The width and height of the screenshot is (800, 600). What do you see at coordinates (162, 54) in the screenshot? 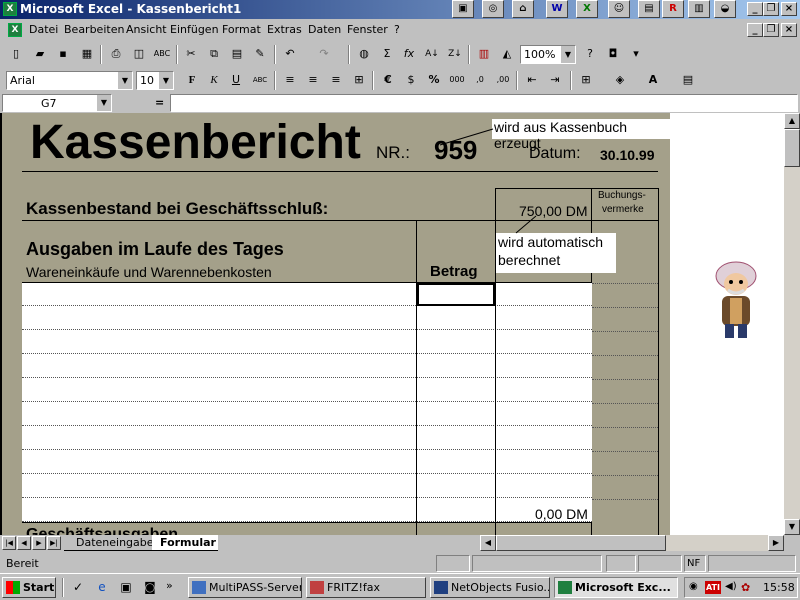
I see `spelling-icon: ABC` at bounding box center [162, 54].